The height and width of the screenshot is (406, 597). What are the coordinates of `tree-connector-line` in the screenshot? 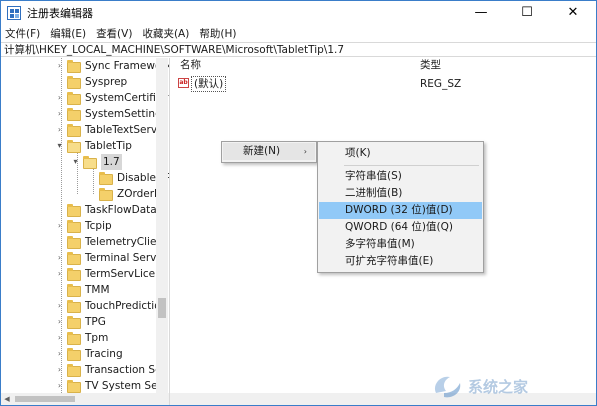 It's located at (77, 170).